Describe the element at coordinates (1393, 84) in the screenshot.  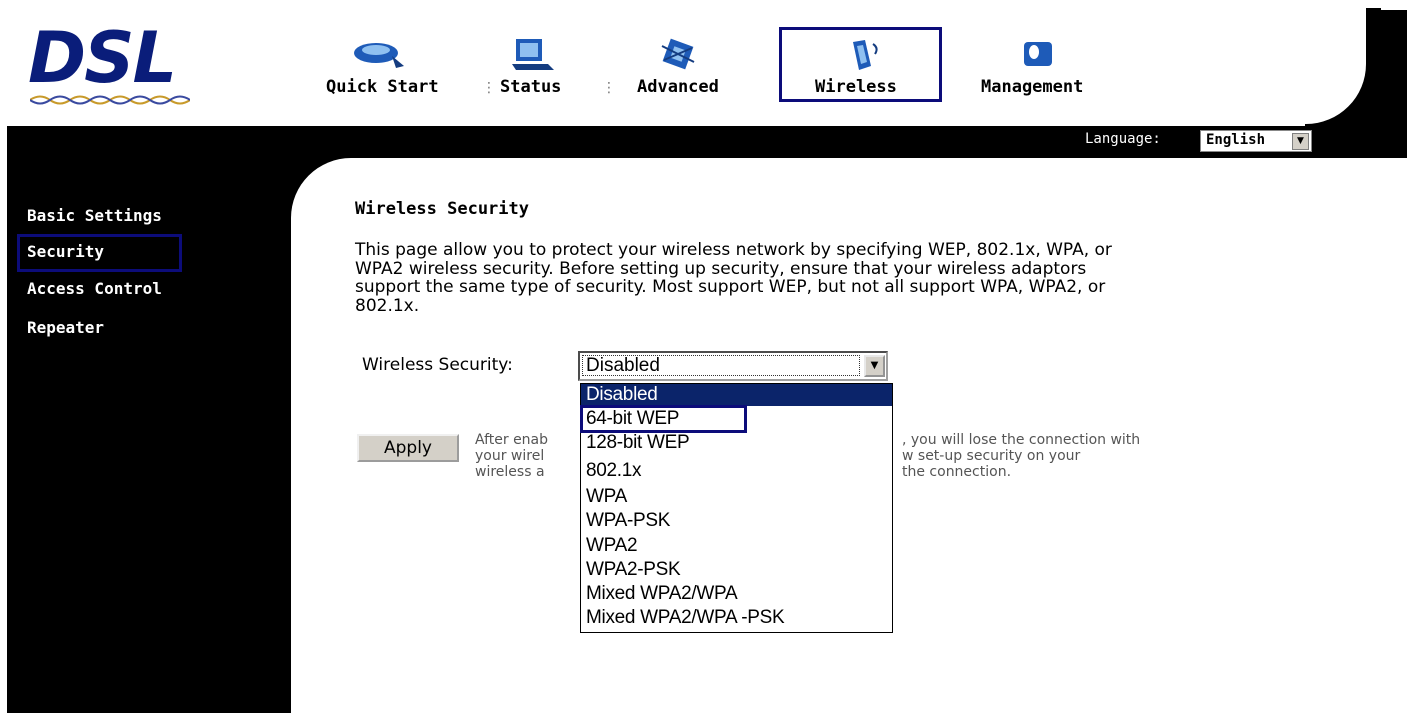
I see `right-edge` at that location.